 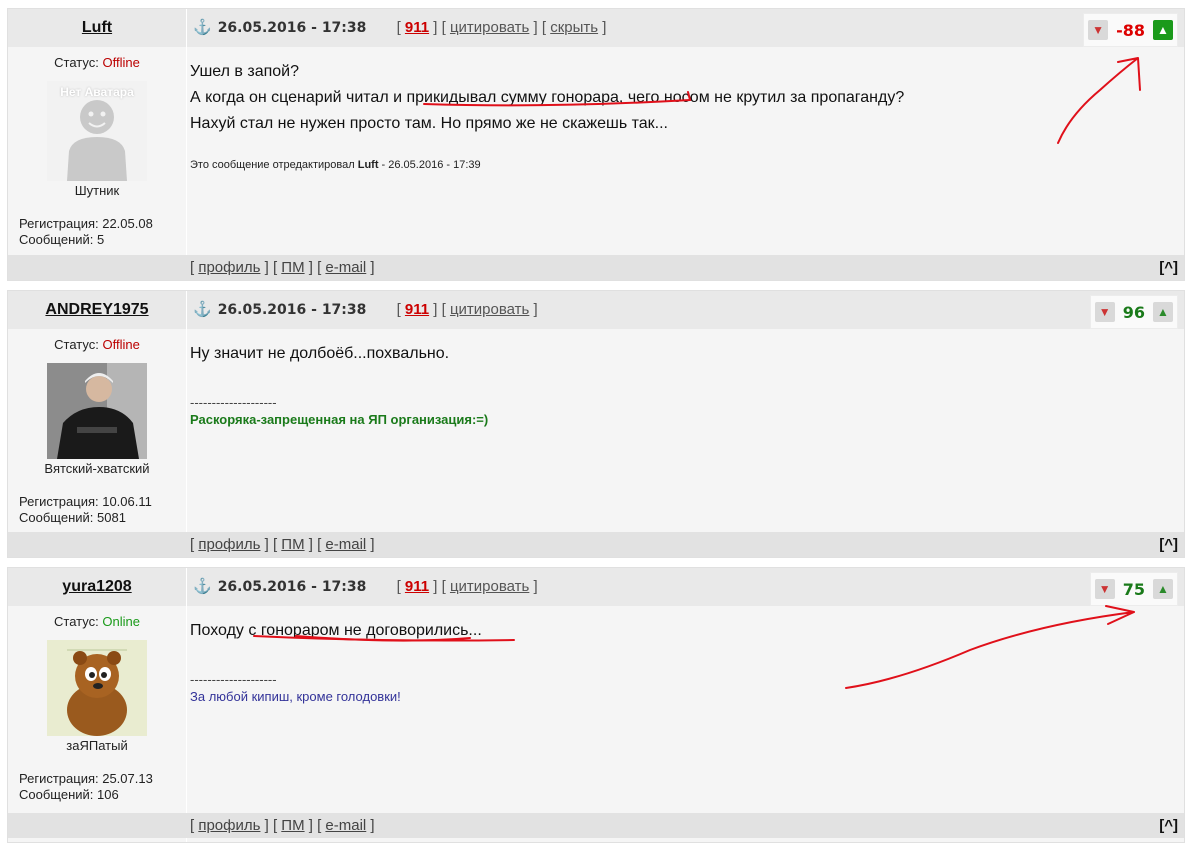 I want to click on message-line: Ну значит не долбоёб...похвально., so click(x=320, y=353).